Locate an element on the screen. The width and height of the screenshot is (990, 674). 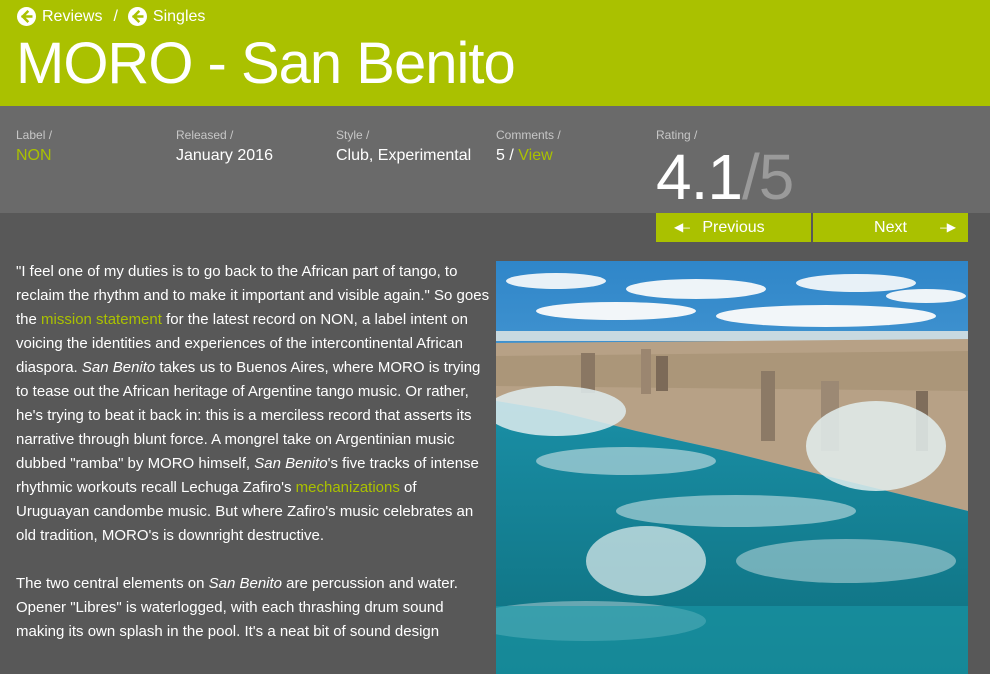
released-value: January 2016 is located at coordinates (224, 155).